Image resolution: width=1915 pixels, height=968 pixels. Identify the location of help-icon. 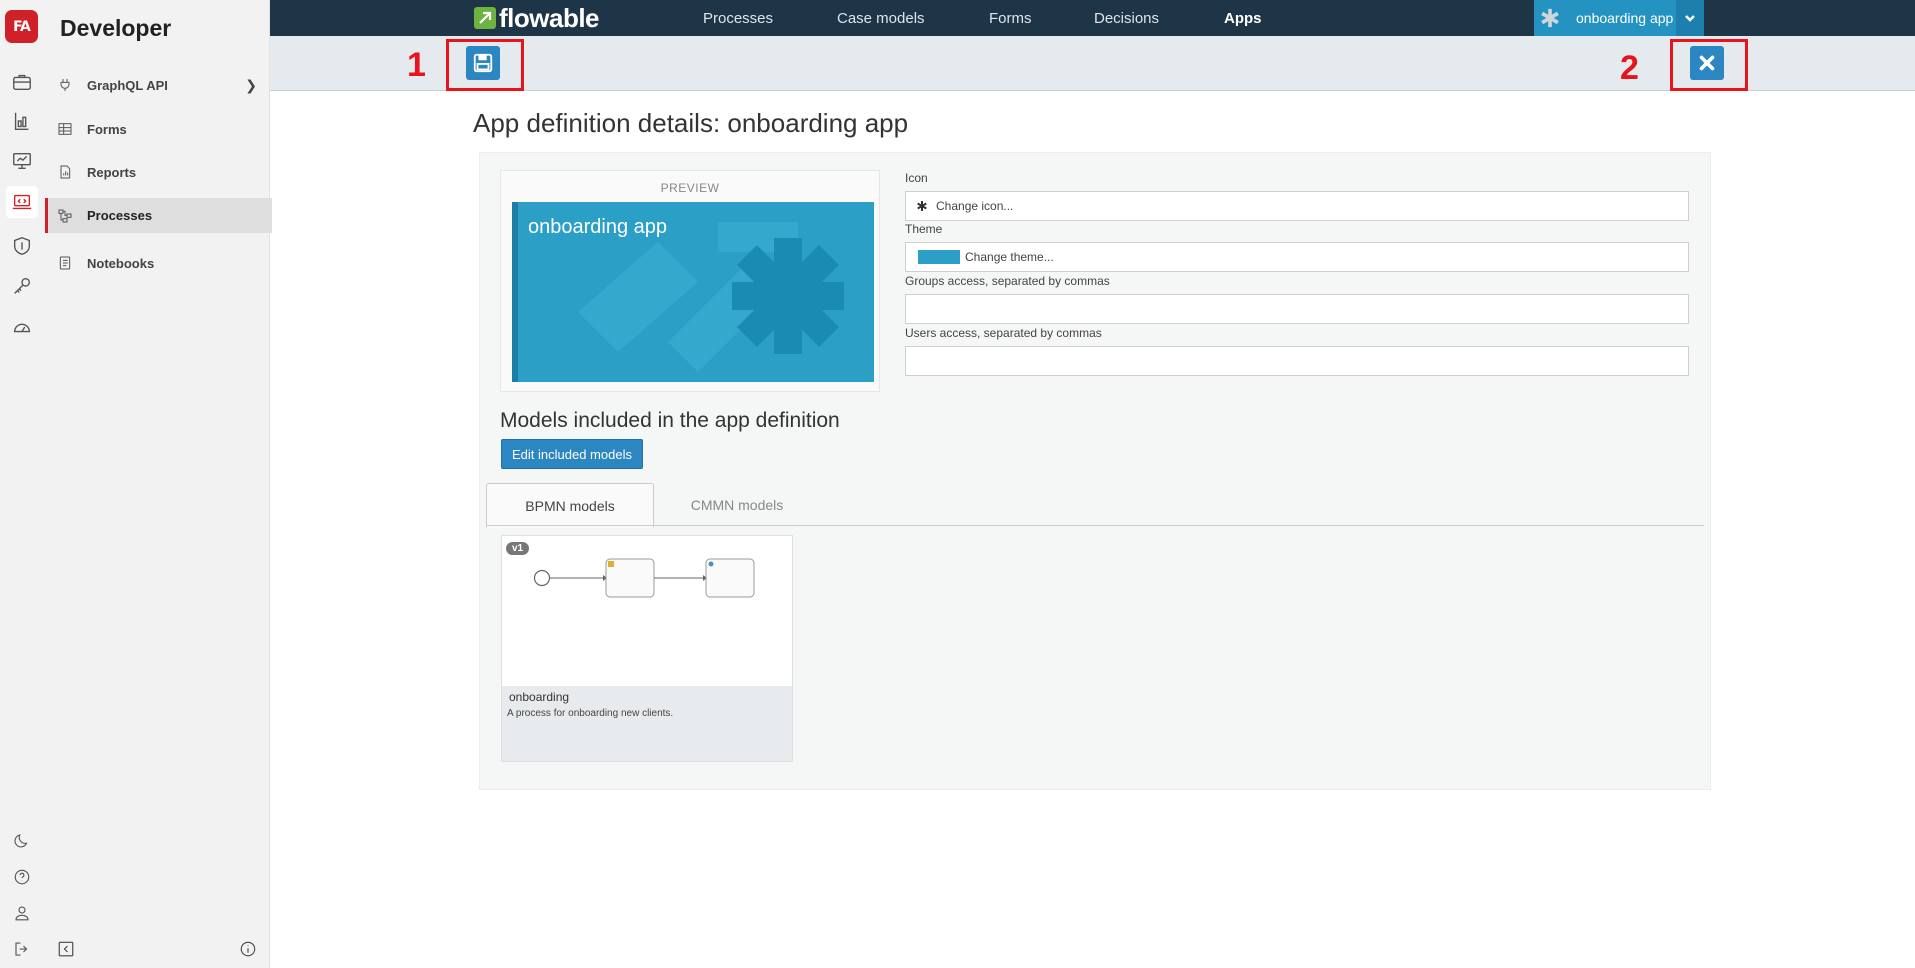
(22, 877).